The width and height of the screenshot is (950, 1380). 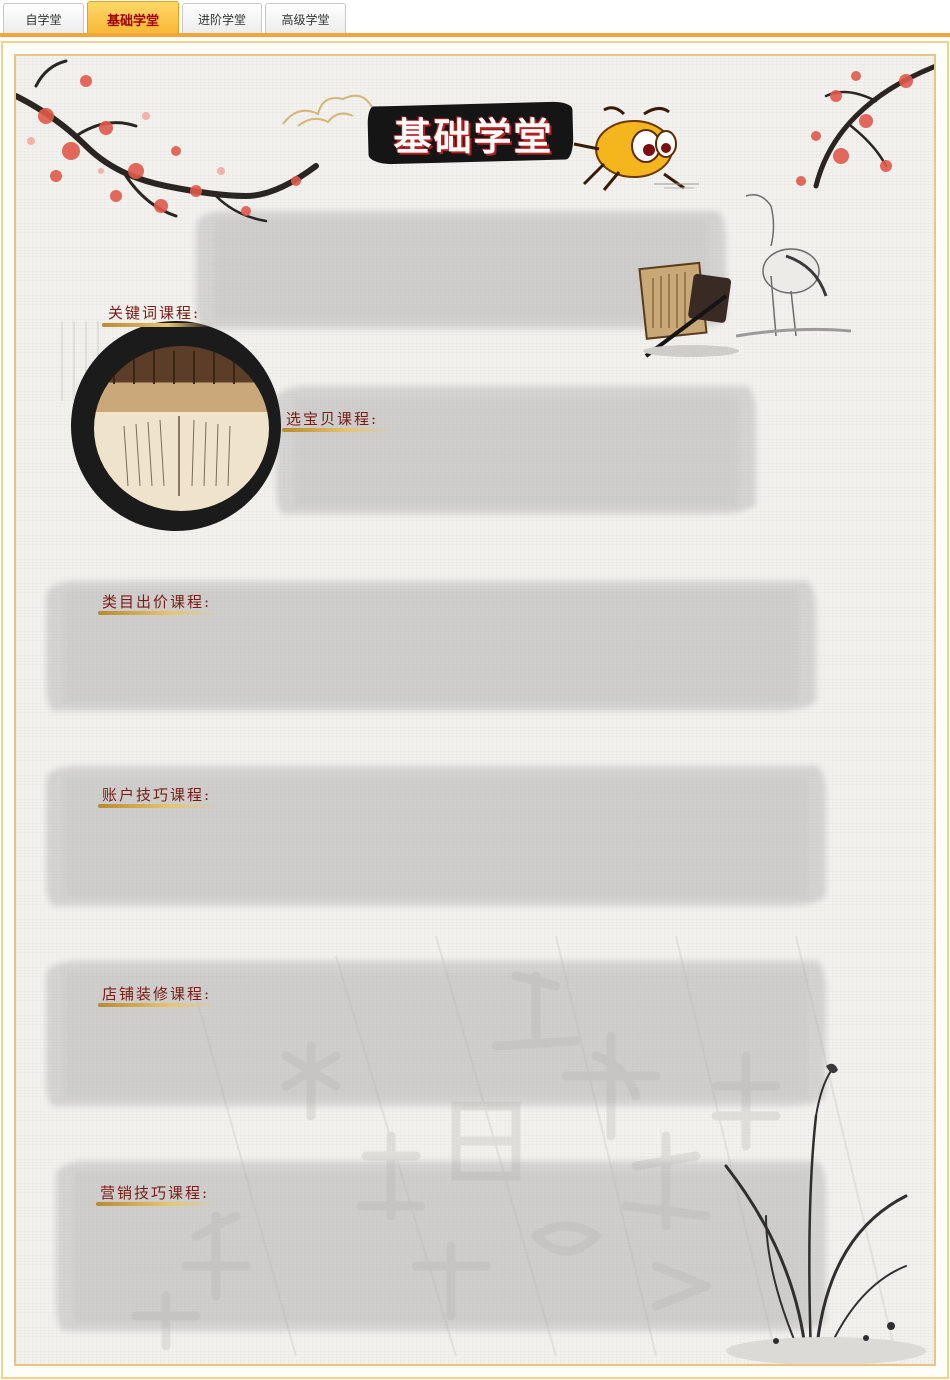 What do you see at coordinates (155, 1193) in the screenshot?
I see `section-label-marketing-skills-course: 营销技巧课程:` at bounding box center [155, 1193].